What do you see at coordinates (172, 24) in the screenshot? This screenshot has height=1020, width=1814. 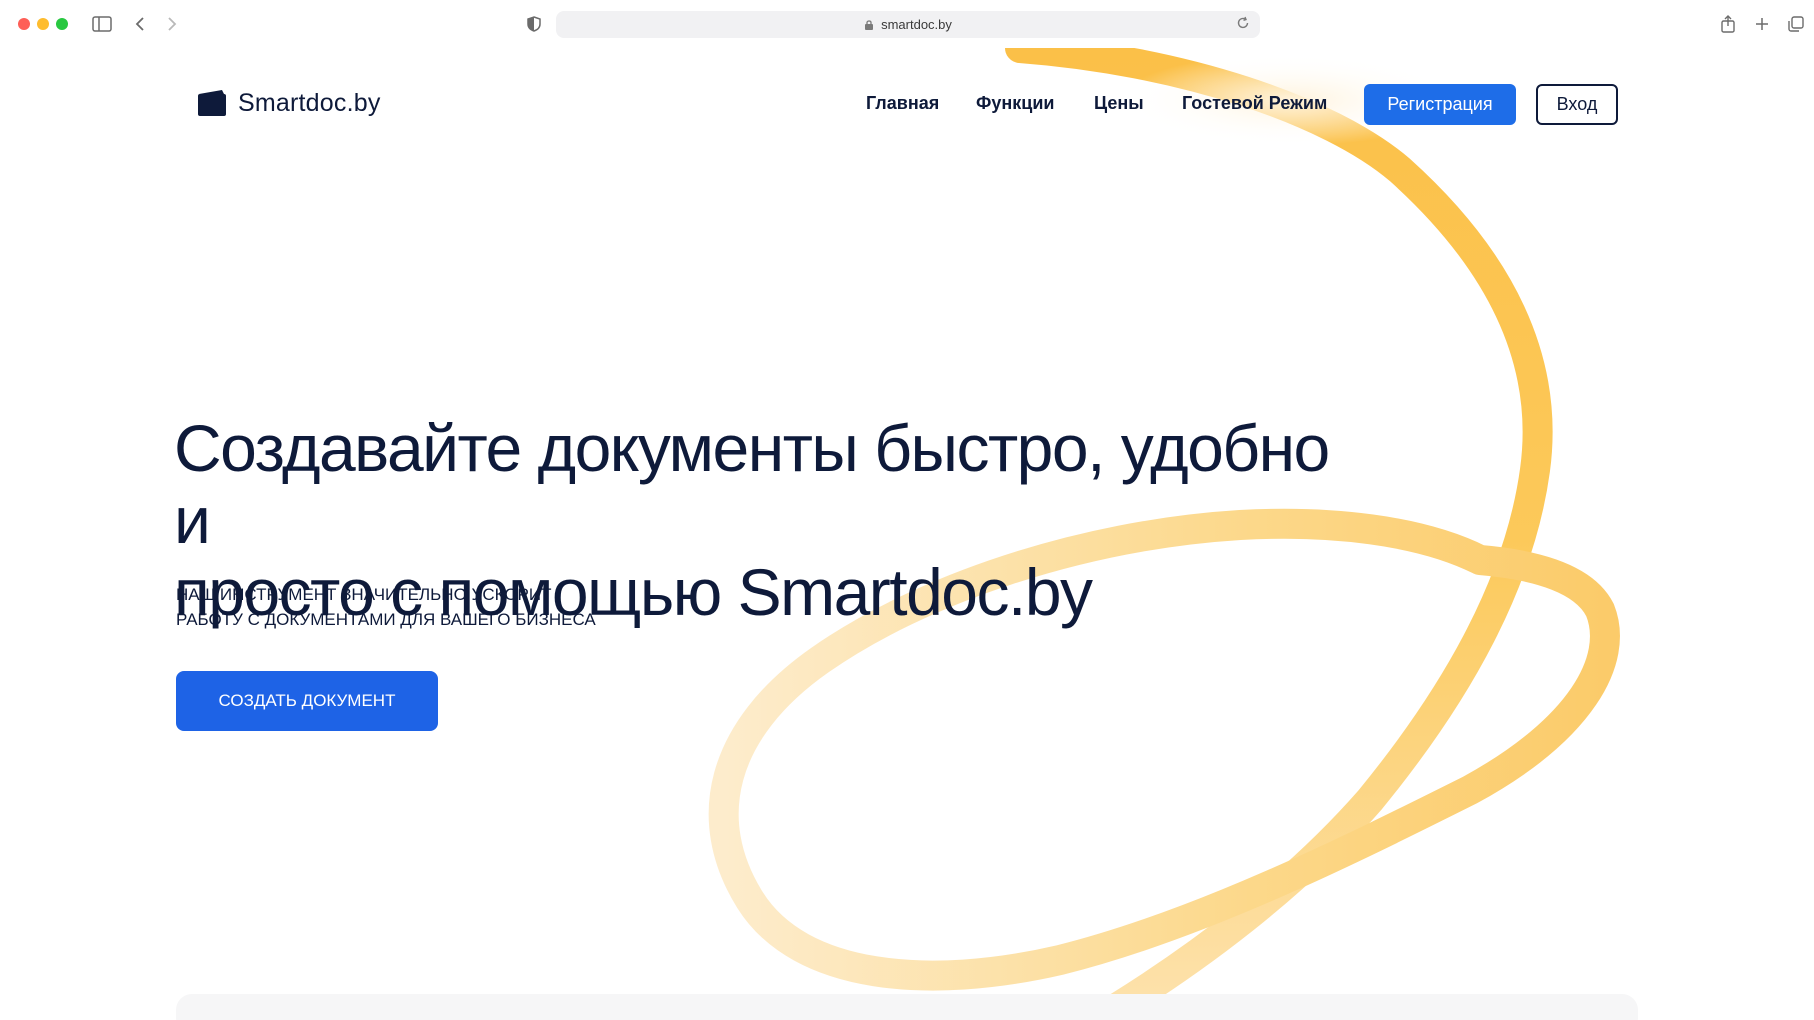 I see `forward-arrow-icon` at bounding box center [172, 24].